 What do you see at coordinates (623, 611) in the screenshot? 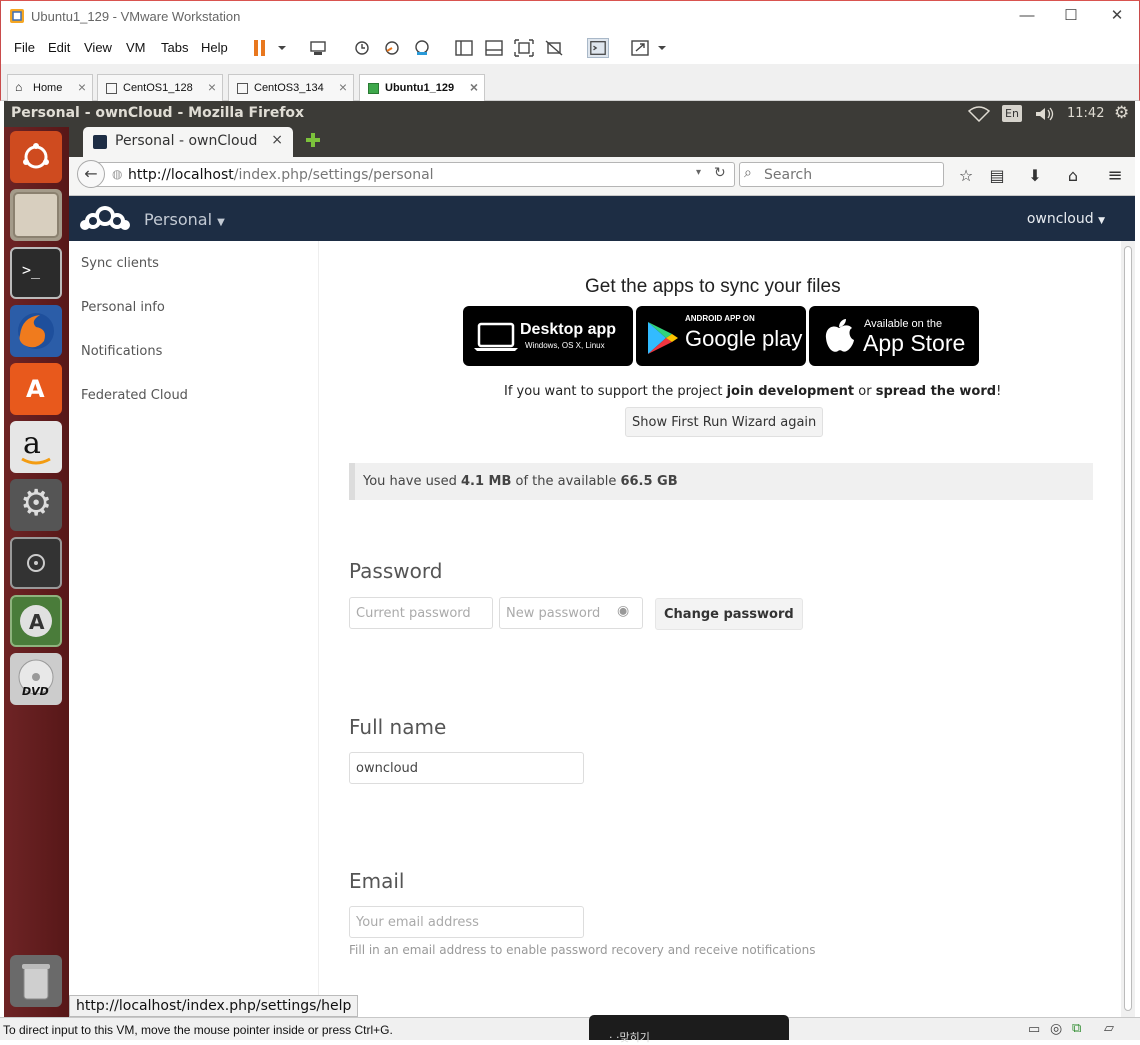
I see `eye-icon: ◉` at bounding box center [623, 611].